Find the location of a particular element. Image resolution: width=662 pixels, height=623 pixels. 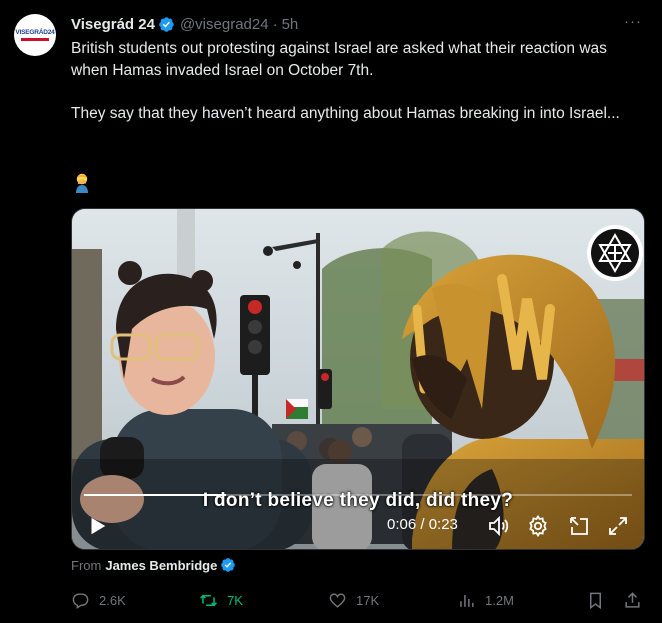

repost-button: 7K is located at coordinates (221, 600).